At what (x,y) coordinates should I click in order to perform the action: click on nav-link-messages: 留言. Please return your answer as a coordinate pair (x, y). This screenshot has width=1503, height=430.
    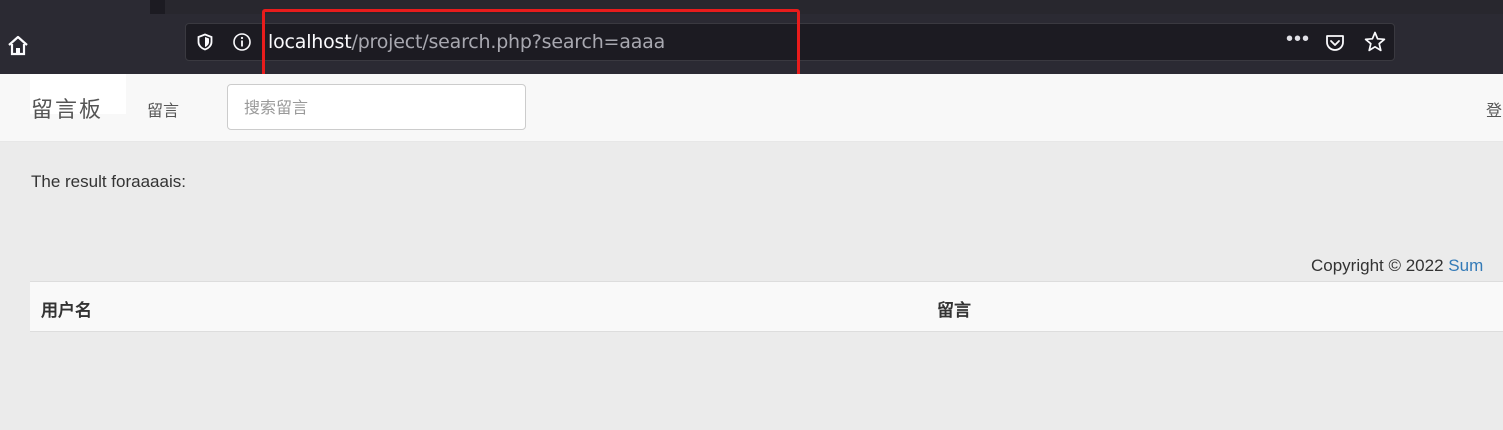
    Looking at the image, I should click on (163, 109).